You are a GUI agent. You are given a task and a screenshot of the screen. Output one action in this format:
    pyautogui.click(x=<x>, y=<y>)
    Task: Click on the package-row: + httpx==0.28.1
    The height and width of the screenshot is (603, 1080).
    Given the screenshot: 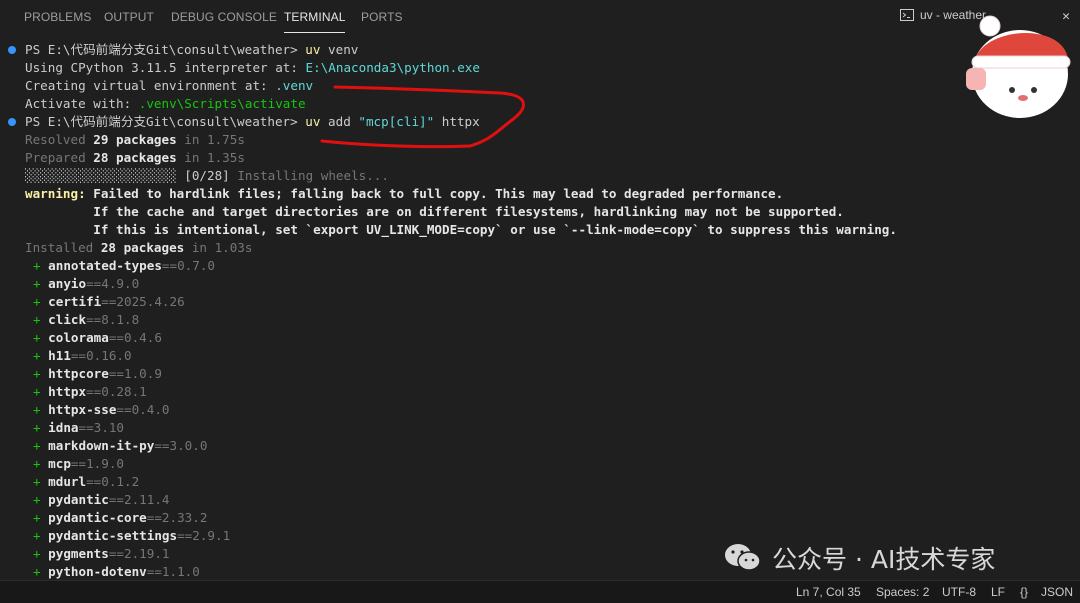 What is the action you would take?
    pyautogui.click(x=90, y=392)
    